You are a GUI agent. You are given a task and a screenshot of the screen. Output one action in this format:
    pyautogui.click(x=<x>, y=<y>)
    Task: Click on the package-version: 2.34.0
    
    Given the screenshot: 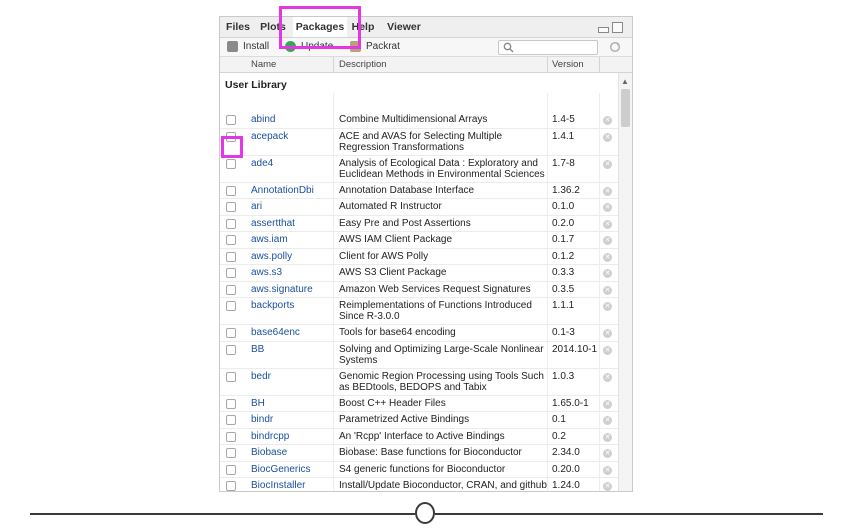 What is the action you would take?
    pyautogui.click(x=566, y=452)
    